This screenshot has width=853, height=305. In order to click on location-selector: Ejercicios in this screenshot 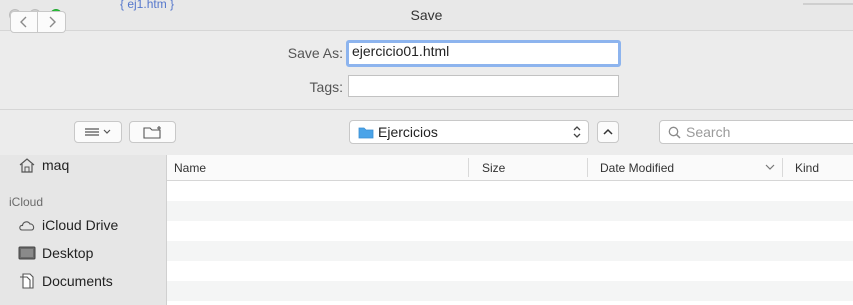, I will do `click(469, 132)`.